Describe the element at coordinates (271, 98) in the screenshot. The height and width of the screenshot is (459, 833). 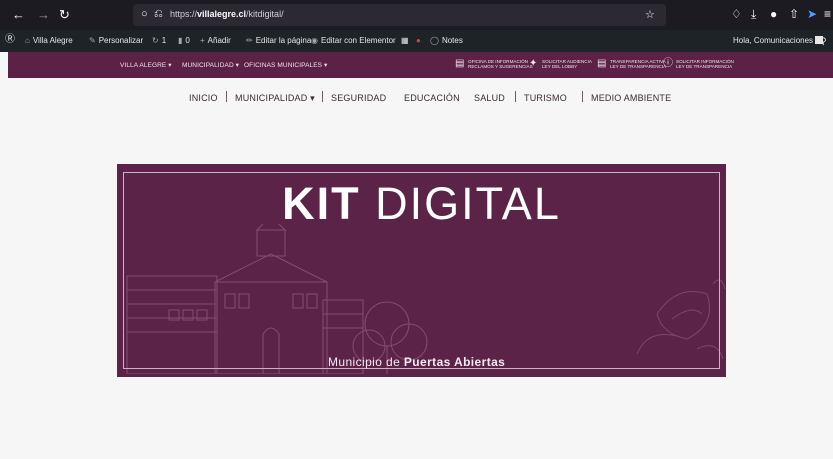
I see `nav-item-label: MUNICIPALIDAD` at that location.